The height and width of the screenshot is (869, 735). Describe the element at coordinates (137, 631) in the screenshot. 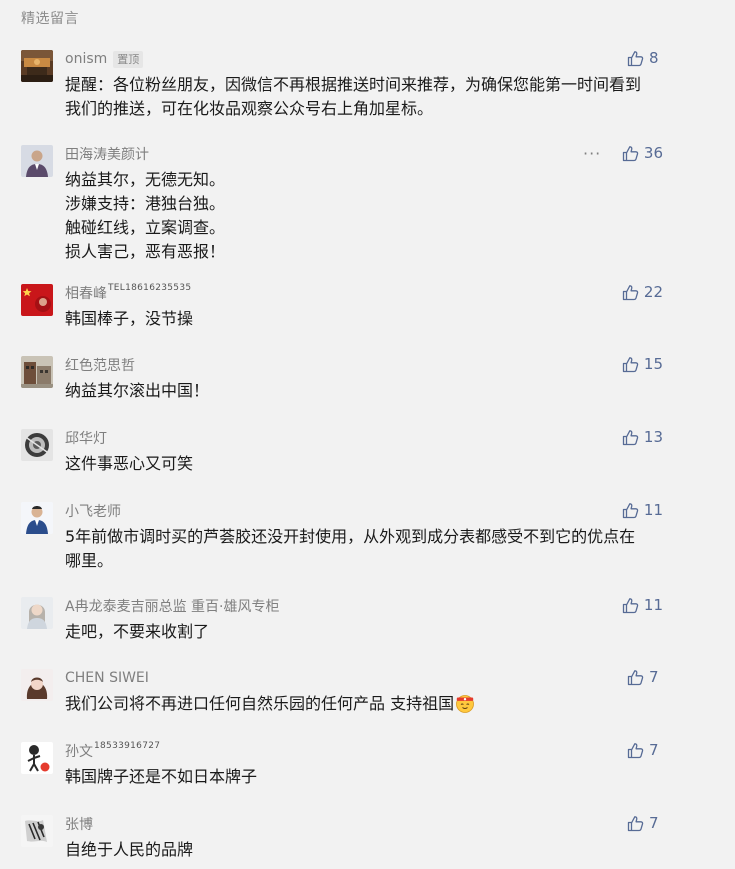

I see `comment-line: 走吧，不要来收割了` at that location.